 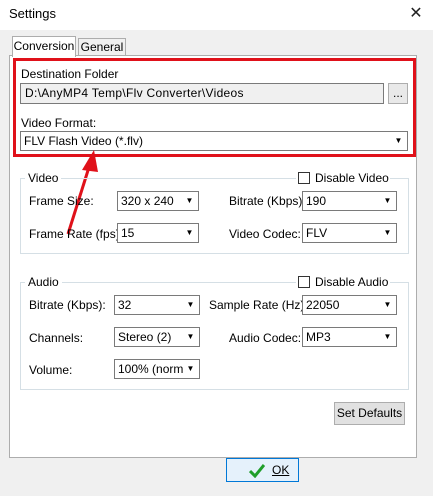 I want to click on frame-rate-value: 15, so click(x=128, y=233).